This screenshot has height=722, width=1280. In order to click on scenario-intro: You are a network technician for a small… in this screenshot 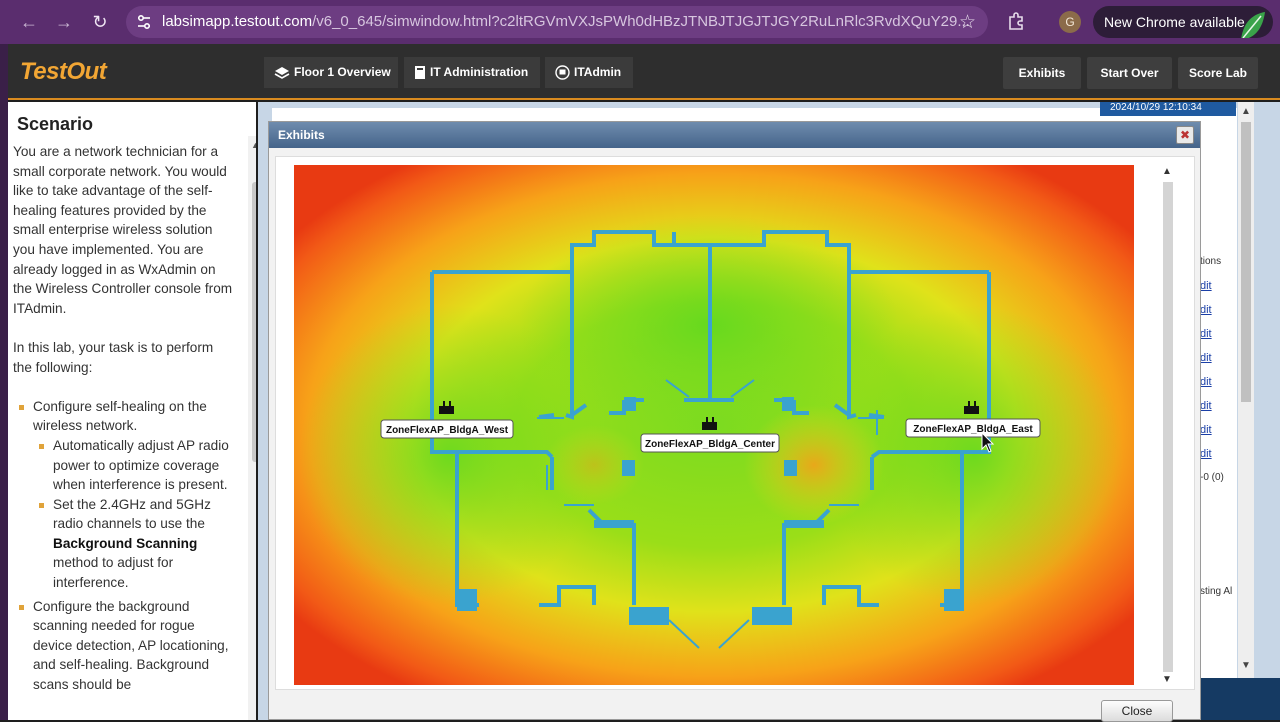, I will do `click(123, 230)`.